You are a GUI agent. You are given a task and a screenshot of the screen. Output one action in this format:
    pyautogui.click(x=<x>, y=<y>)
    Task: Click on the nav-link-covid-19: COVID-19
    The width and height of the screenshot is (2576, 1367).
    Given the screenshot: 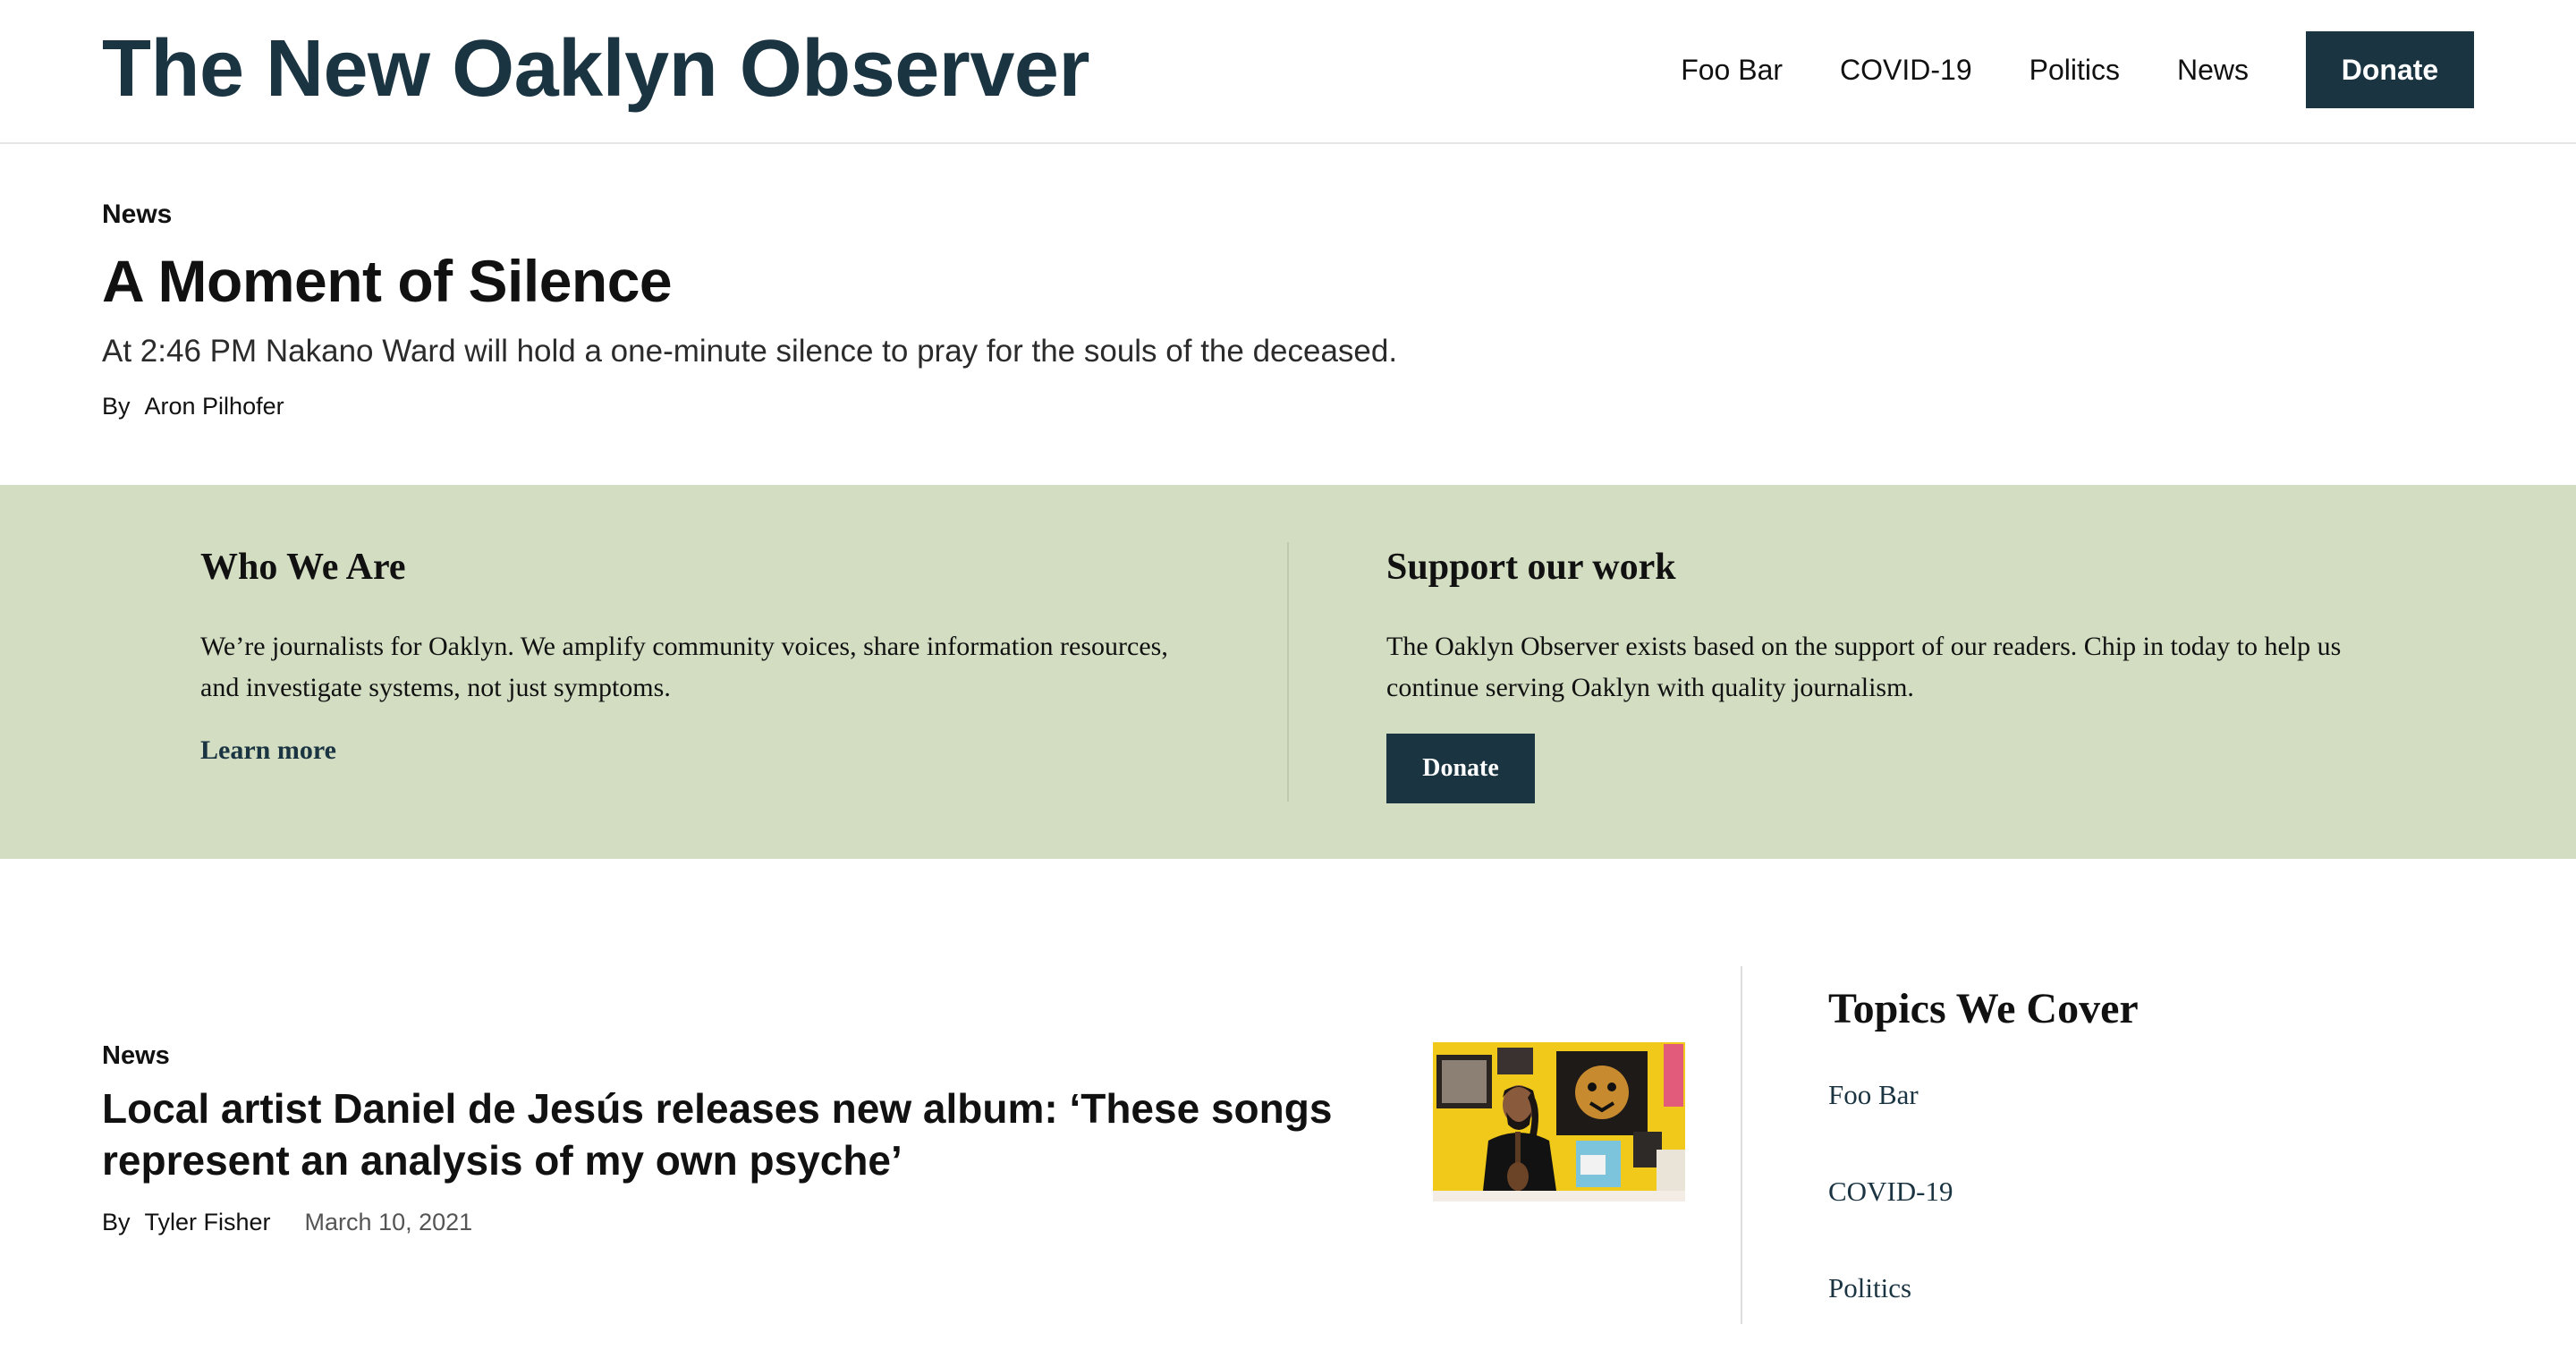 What is the action you would take?
    pyautogui.click(x=1906, y=70)
    